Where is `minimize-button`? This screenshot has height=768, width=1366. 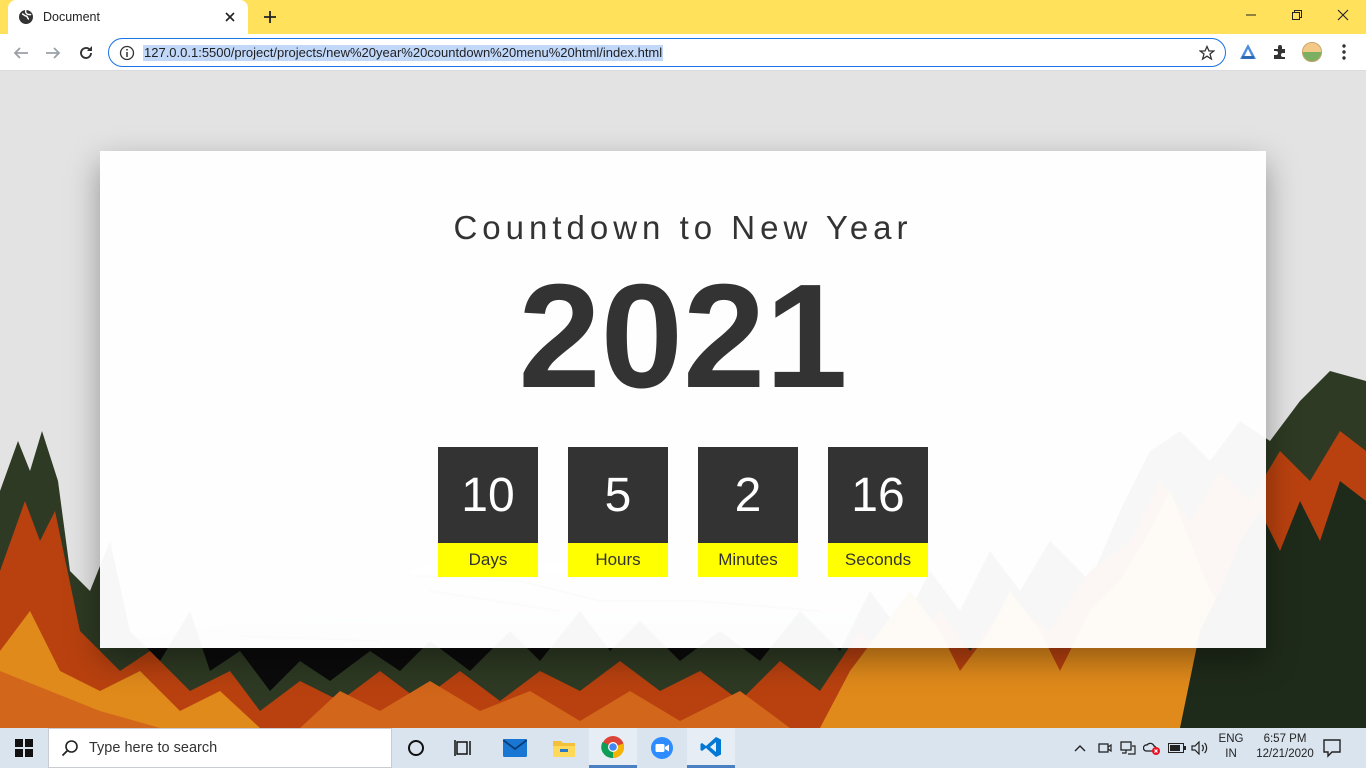
minimize-button is located at coordinates (1251, 15).